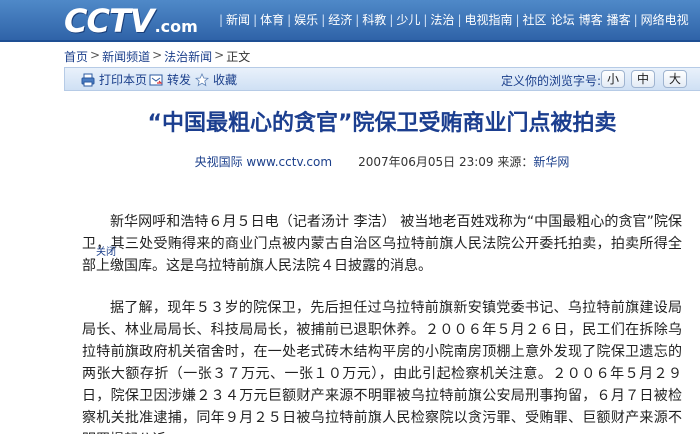  I want to click on nav-item-podcast: 播客, so click(619, 19).